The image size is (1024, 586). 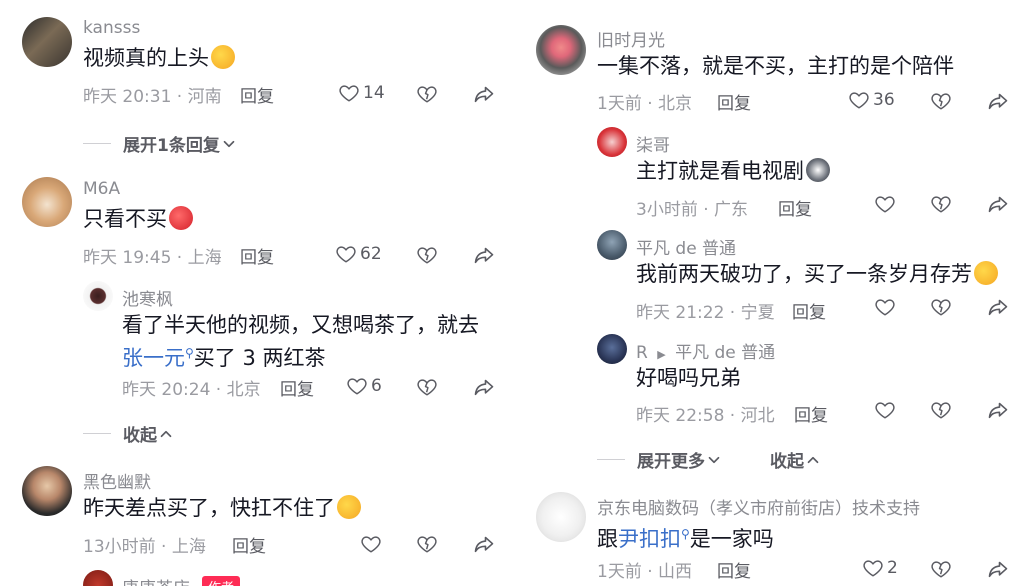 What do you see at coordinates (371, 254) in the screenshot?
I see `like-count: 62` at bounding box center [371, 254].